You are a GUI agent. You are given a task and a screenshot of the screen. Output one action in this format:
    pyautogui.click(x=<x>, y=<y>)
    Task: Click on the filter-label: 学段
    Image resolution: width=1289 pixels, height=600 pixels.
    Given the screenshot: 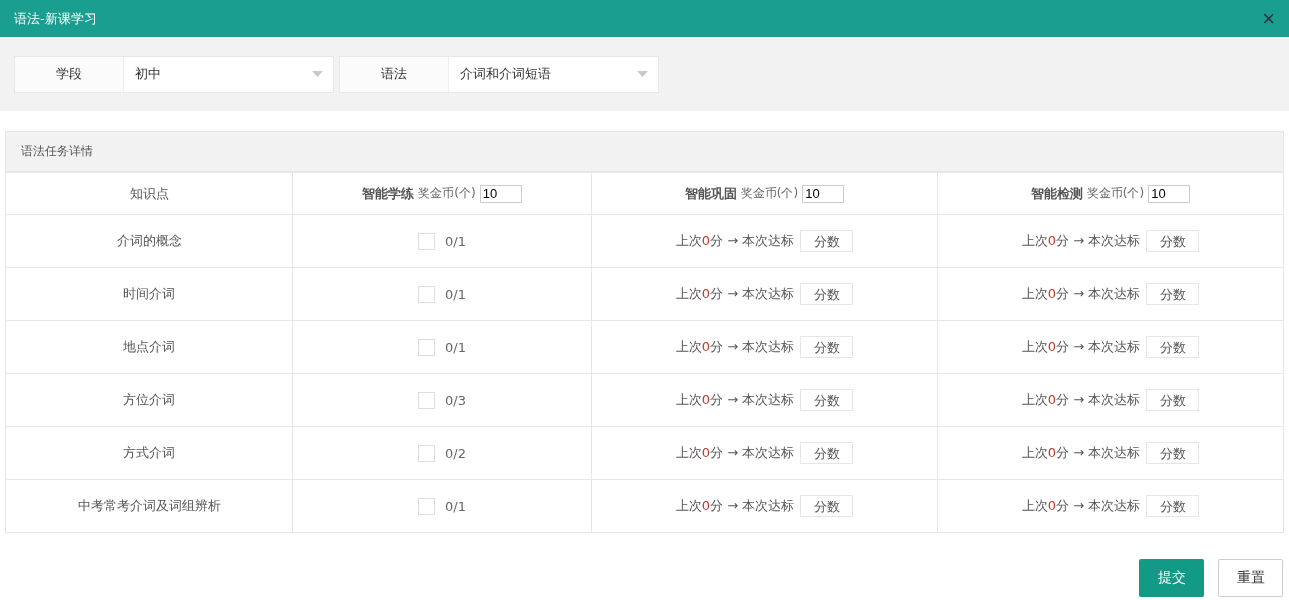 What is the action you would take?
    pyautogui.click(x=69, y=74)
    